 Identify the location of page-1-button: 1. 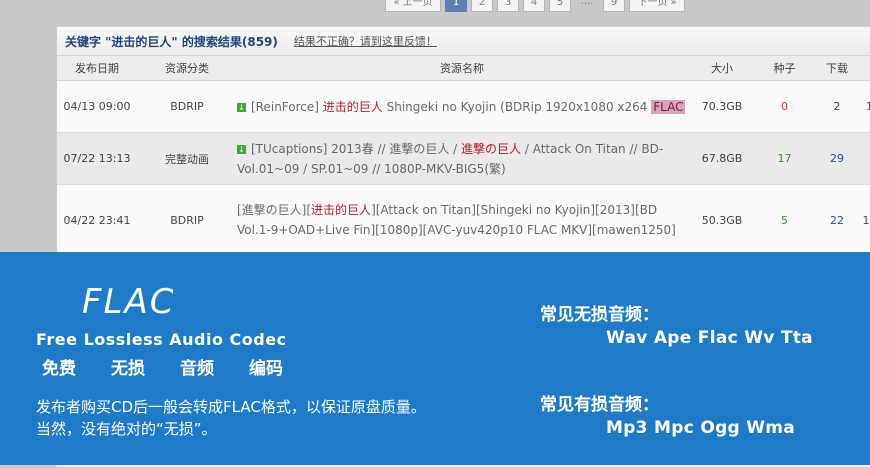
(456, 6).